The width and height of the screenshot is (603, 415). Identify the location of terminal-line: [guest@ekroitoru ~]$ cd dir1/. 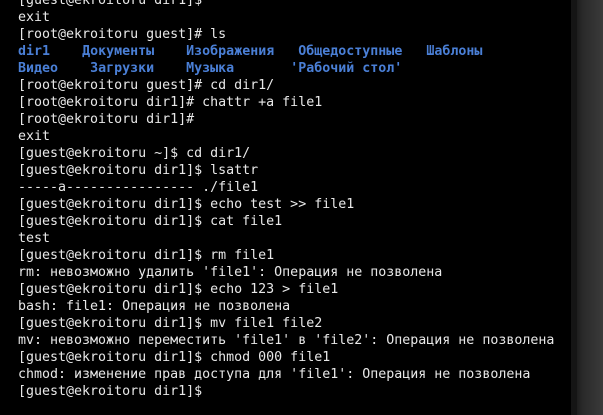
(134, 153).